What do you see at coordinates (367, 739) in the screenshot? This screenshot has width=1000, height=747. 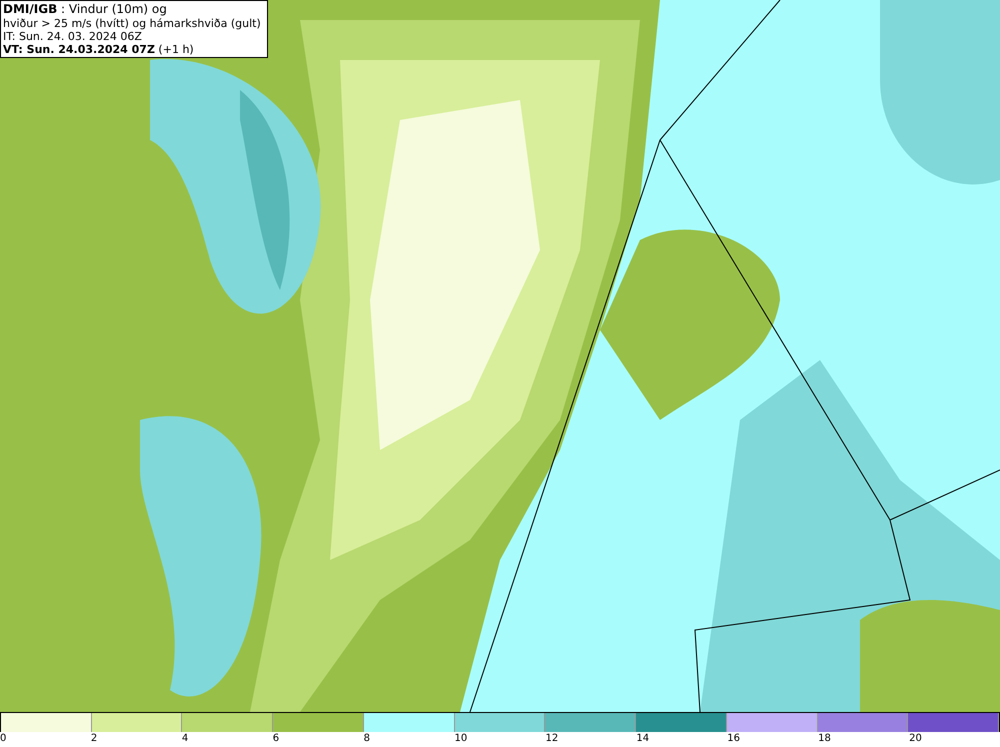 I see `tick-label: 8` at bounding box center [367, 739].